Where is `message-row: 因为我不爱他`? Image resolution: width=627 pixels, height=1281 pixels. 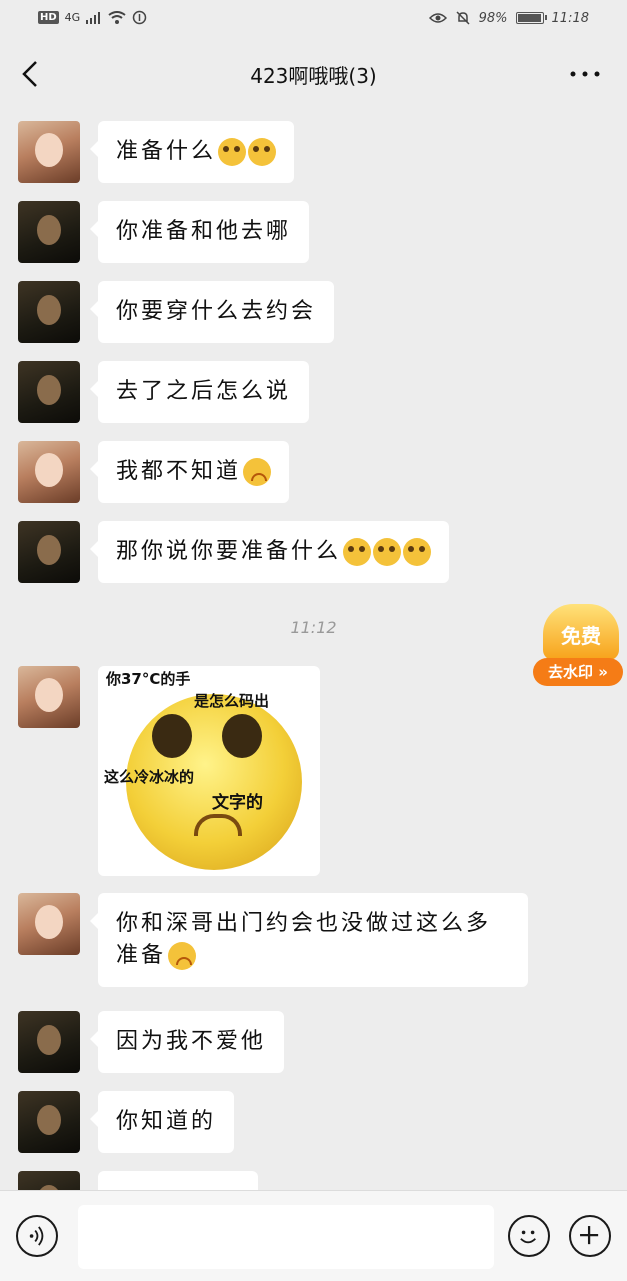
message-row: 因为我不爱他 is located at coordinates (151, 1042).